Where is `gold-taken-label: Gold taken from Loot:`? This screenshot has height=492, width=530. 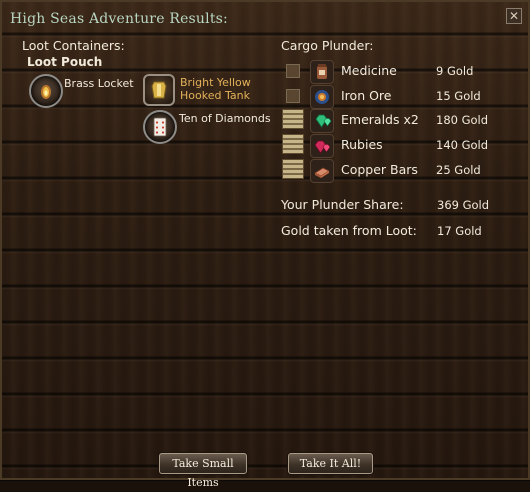 gold-taken-label: Gold taken from Loot: is located at coordinates (349, 230).